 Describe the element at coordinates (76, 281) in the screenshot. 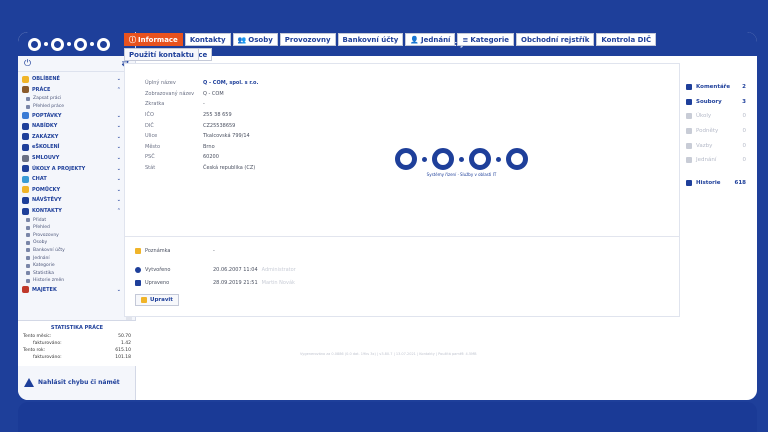

I see `sidebar-subitem: Historie změn` at that location.